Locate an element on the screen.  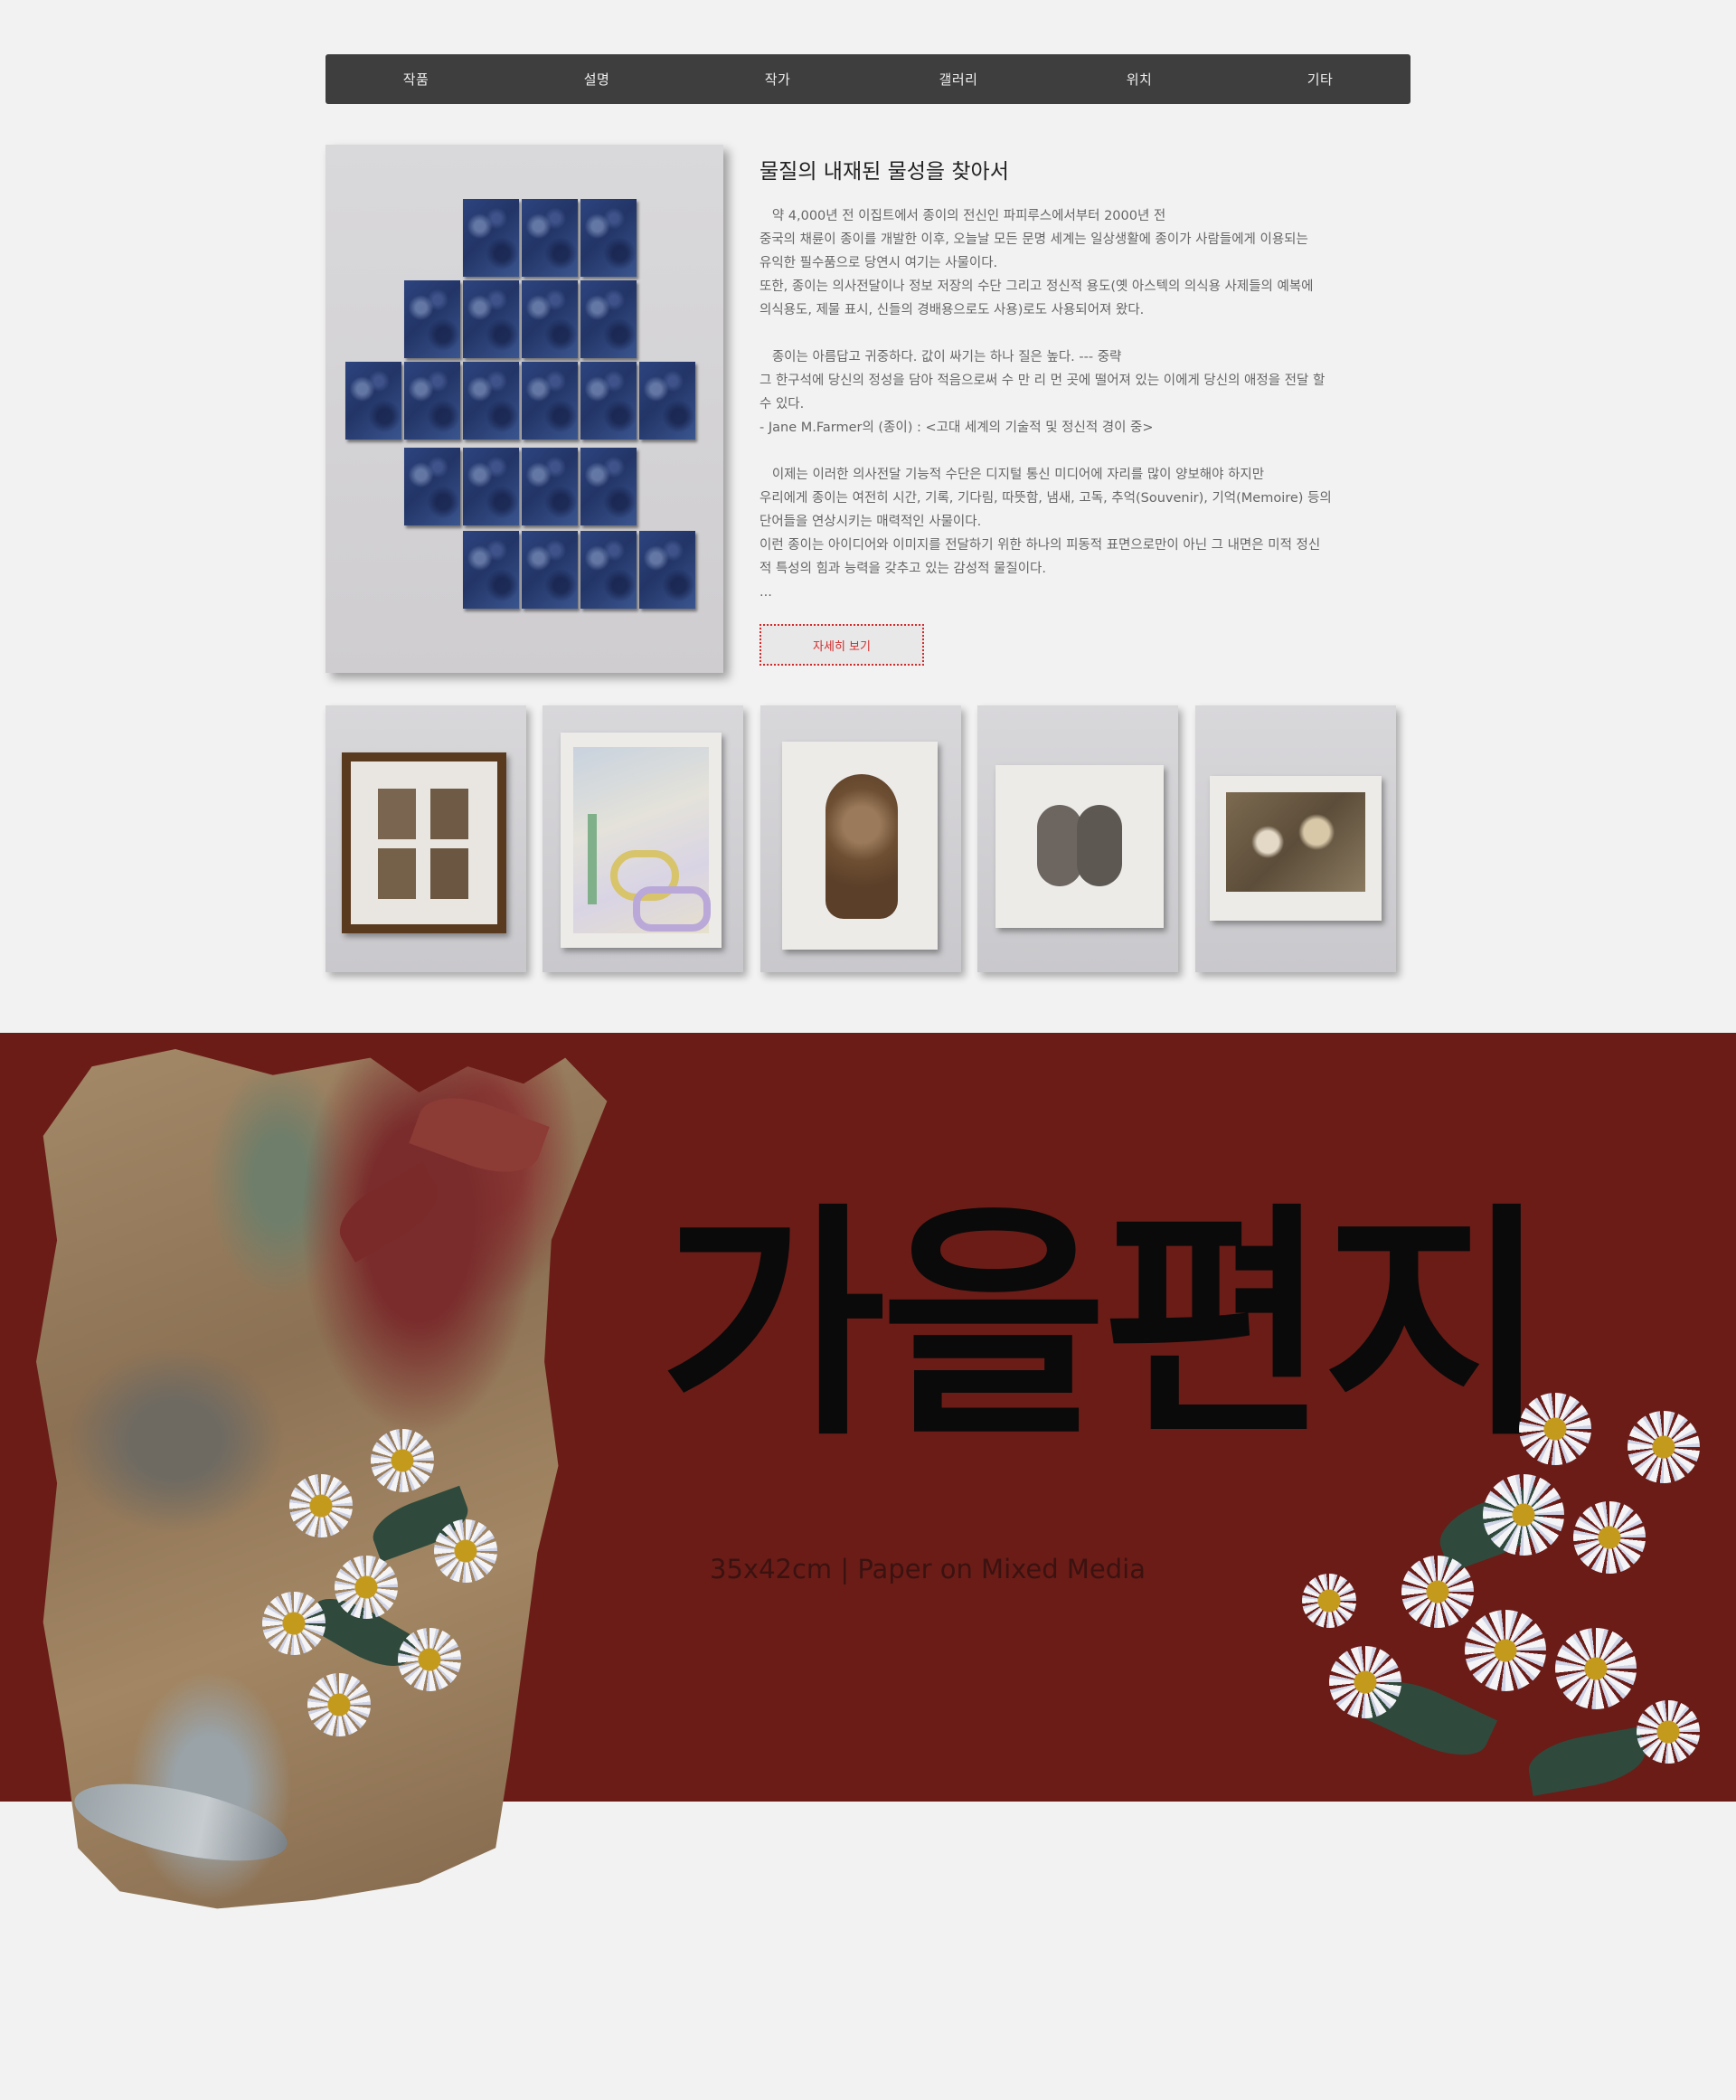
description-line: 단어들을 연상시키는 매력적인 사물이다. is located at coordinates (871, 522).